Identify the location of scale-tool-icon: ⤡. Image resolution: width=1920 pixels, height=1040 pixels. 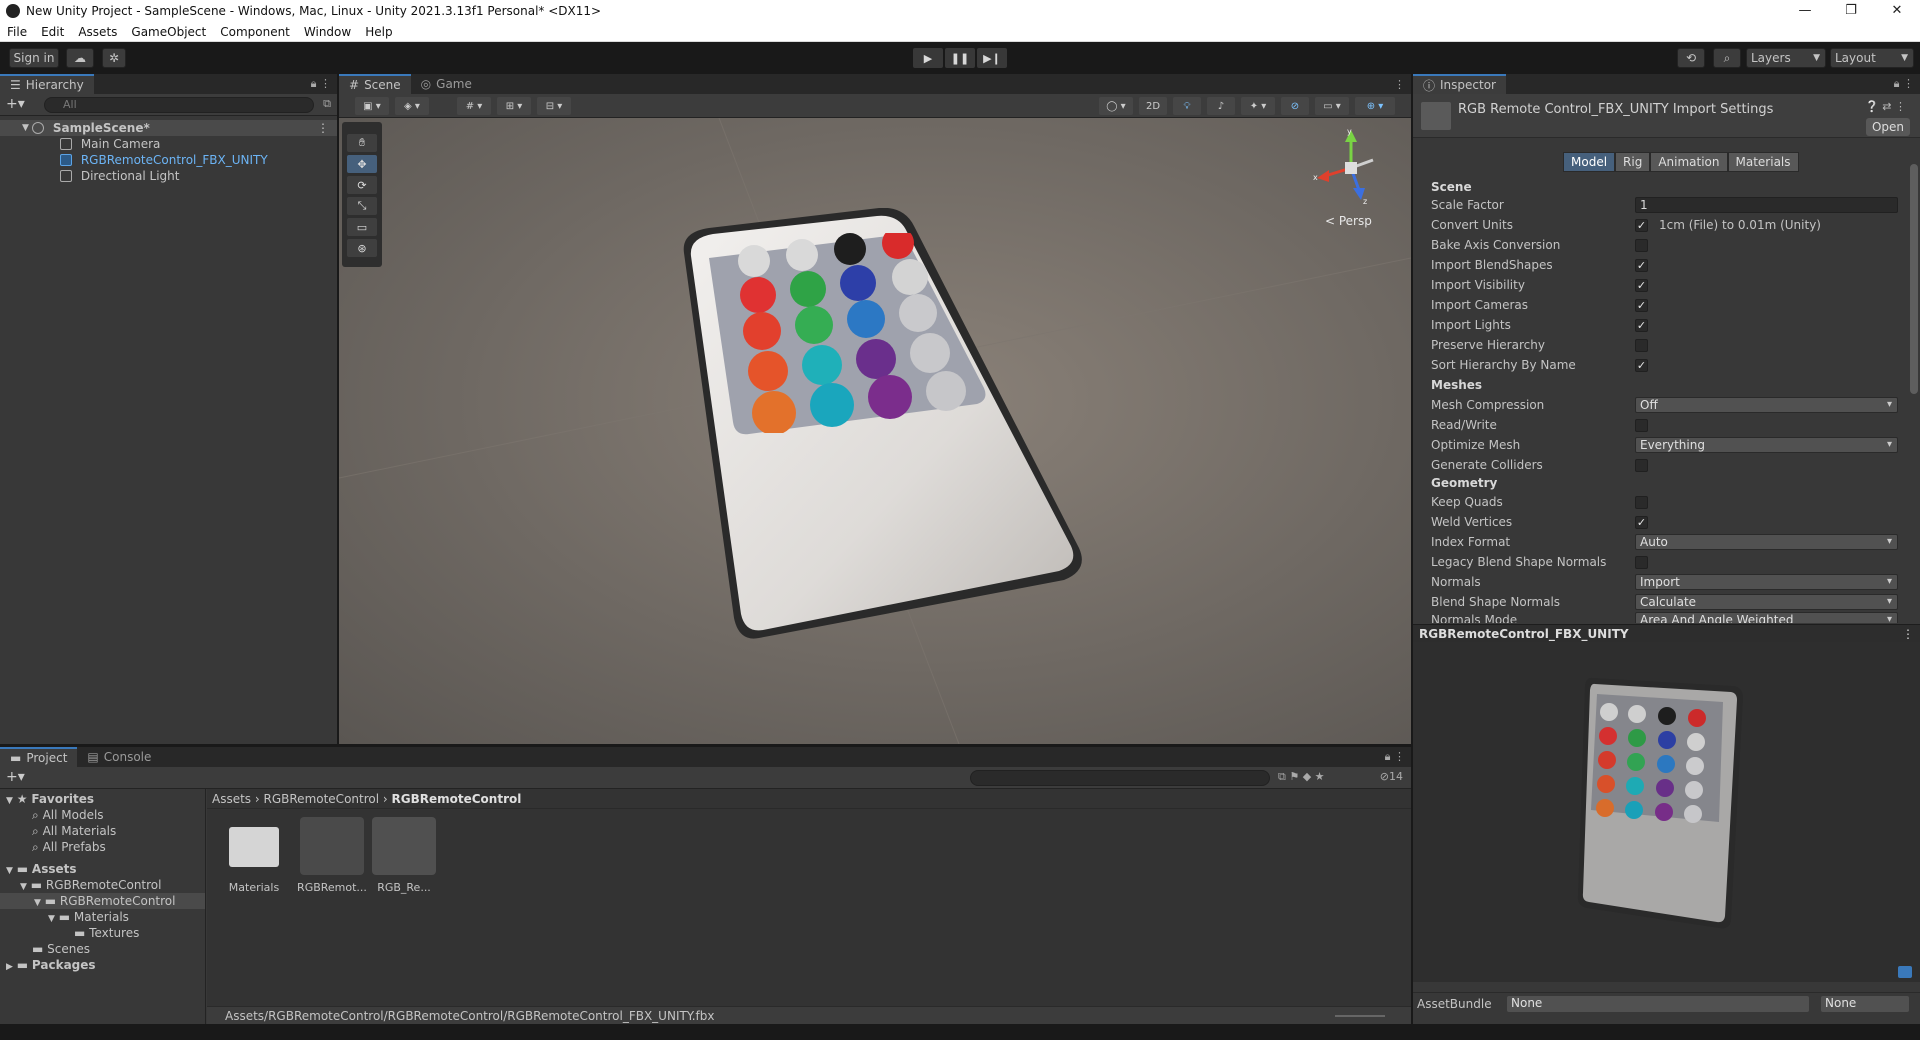
(362, 206).